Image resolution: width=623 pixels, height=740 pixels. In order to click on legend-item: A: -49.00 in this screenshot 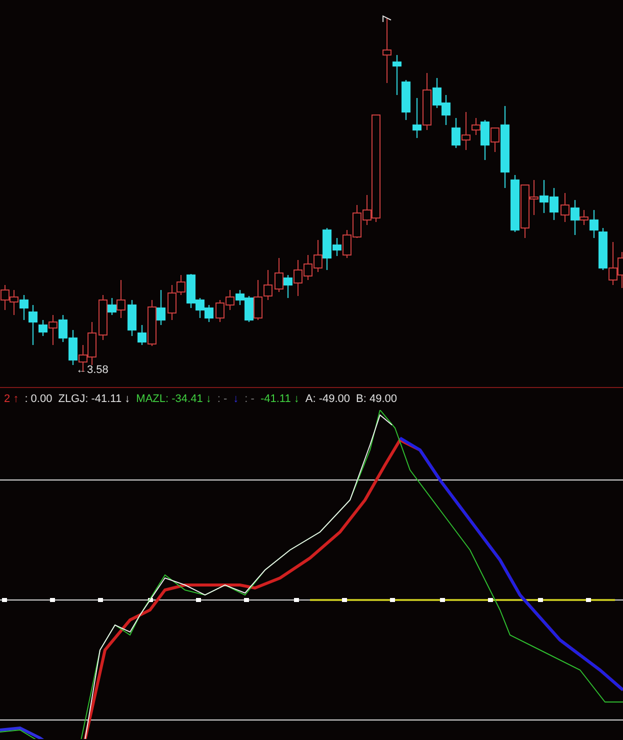, I will do `click(327, 399)`.